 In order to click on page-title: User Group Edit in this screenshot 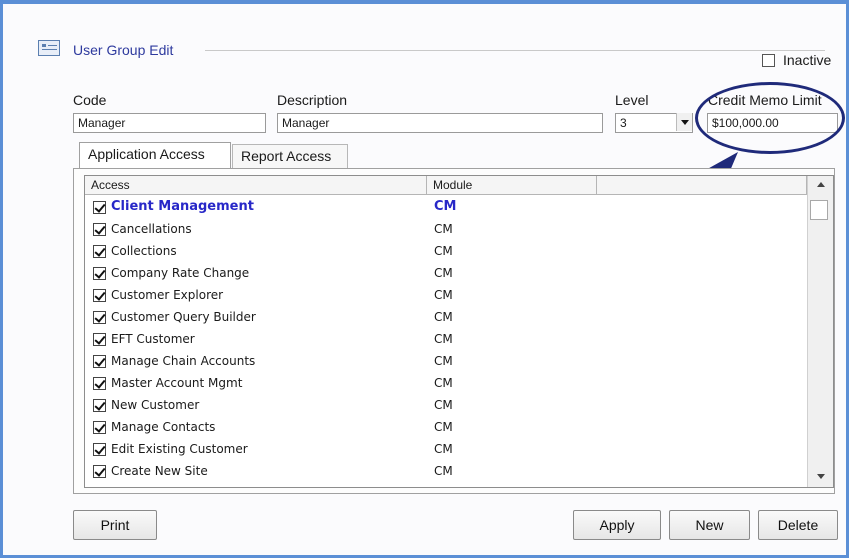, I will do `click(123, 50)`.